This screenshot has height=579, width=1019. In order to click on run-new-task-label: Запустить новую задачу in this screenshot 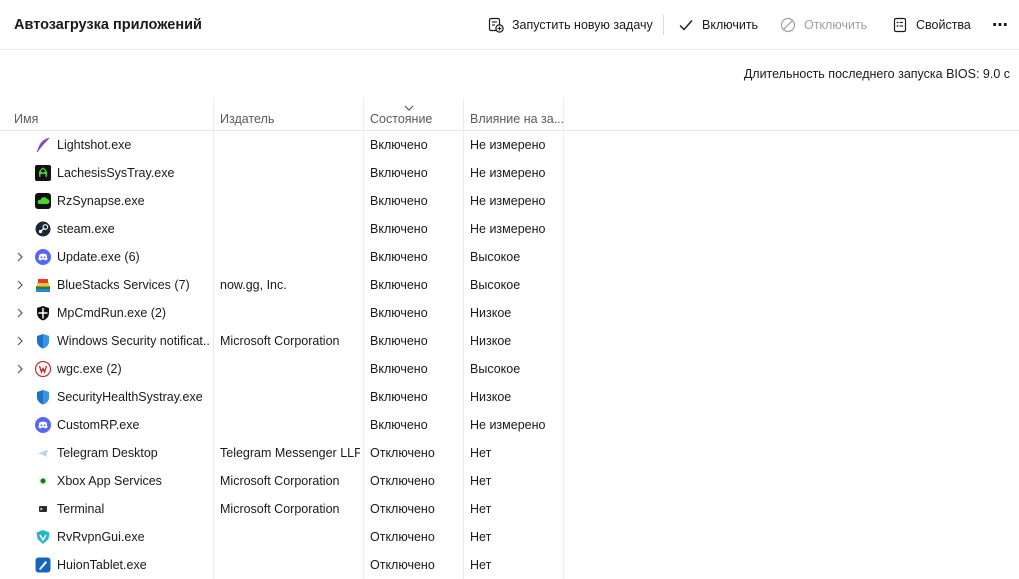, I will do `click(582, 25)`.